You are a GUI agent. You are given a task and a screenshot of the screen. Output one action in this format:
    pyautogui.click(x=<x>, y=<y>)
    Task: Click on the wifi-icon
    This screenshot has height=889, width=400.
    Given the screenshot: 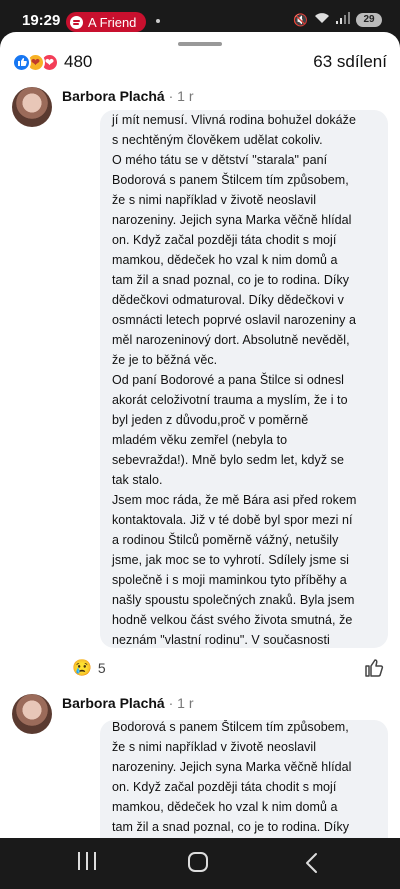 What is the action you would take?
    pyautogui.click(x=322, y=19)
    